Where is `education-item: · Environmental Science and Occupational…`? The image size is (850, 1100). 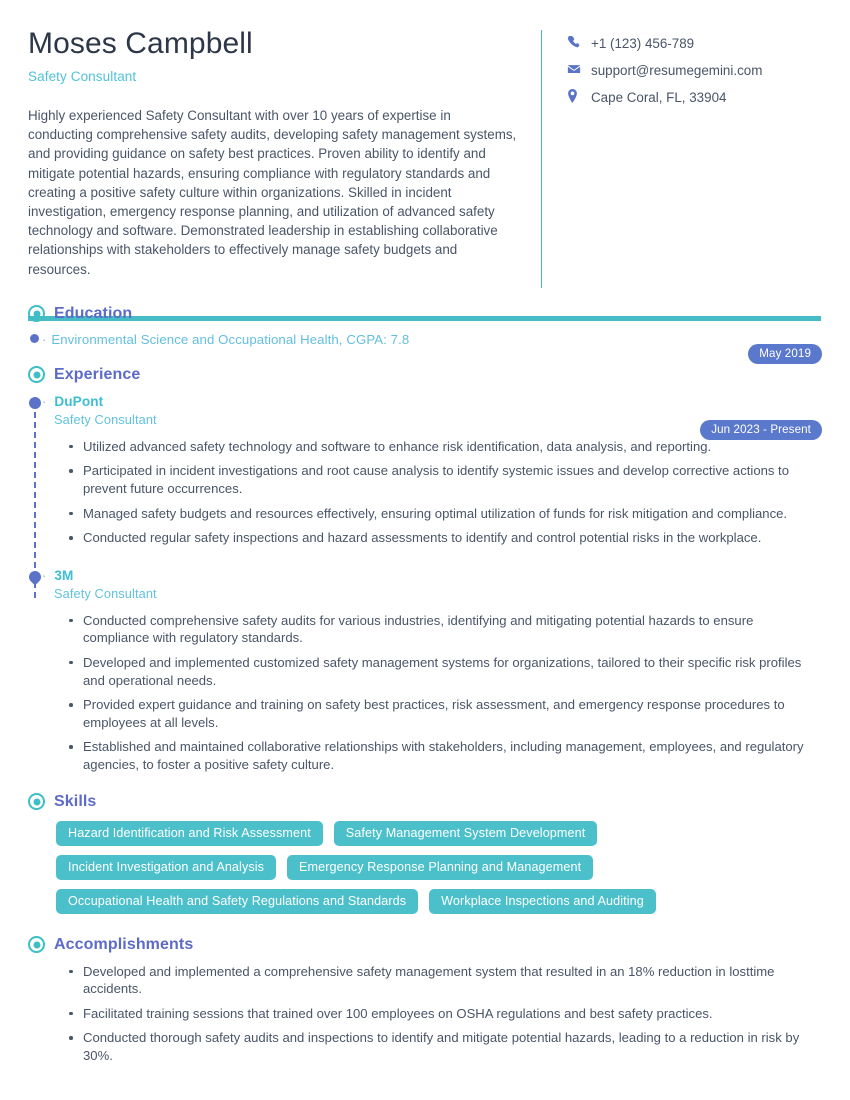 education-item: · Environmental Science and Occupational… is located at coordinates (426, 339).